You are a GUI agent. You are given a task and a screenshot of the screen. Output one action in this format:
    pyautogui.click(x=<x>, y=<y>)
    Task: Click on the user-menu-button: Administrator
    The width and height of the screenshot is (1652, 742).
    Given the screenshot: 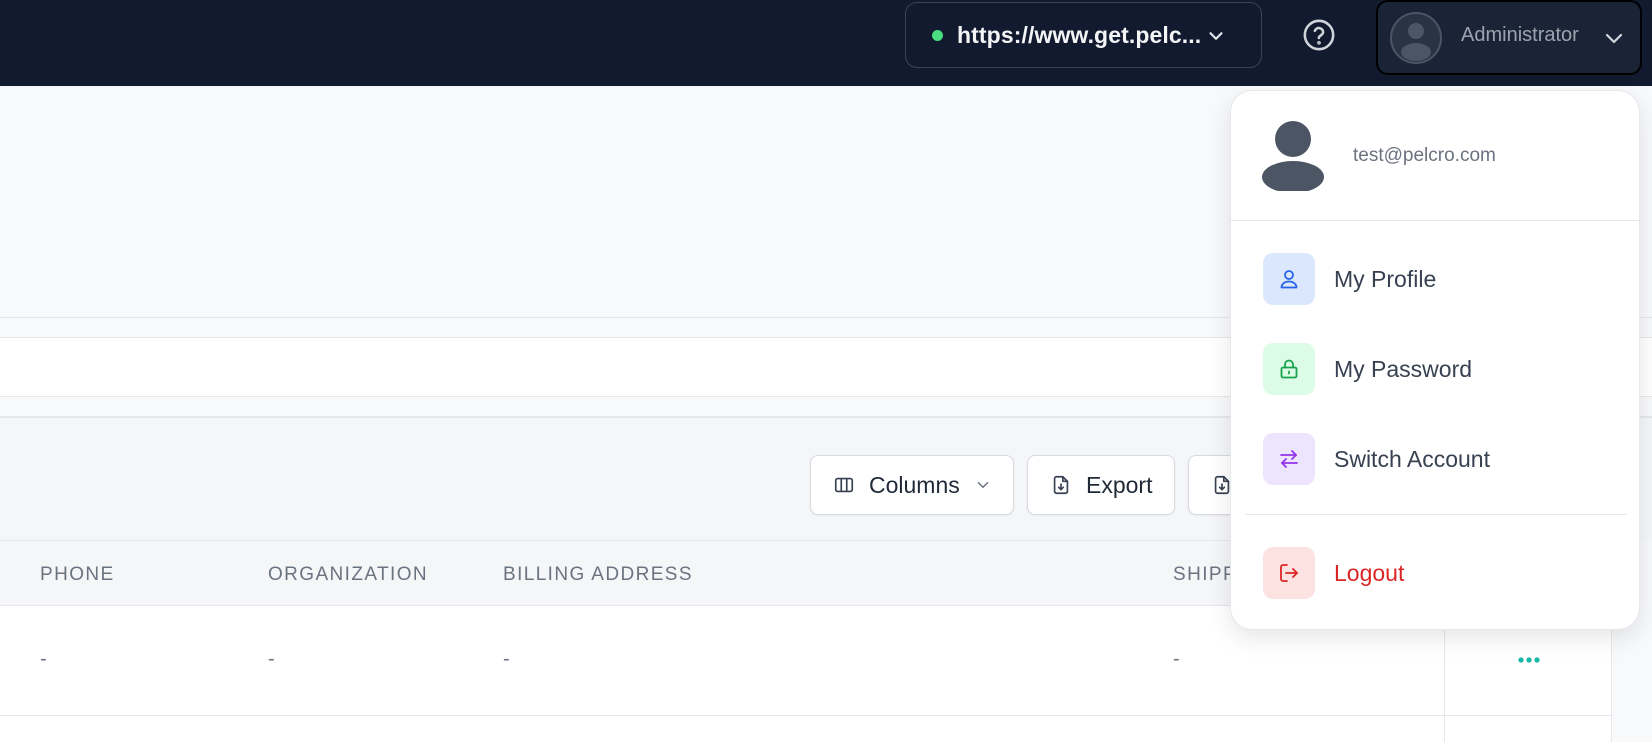 What is the action you would take?
    pyautogui.click(x=1509, y=37)
    